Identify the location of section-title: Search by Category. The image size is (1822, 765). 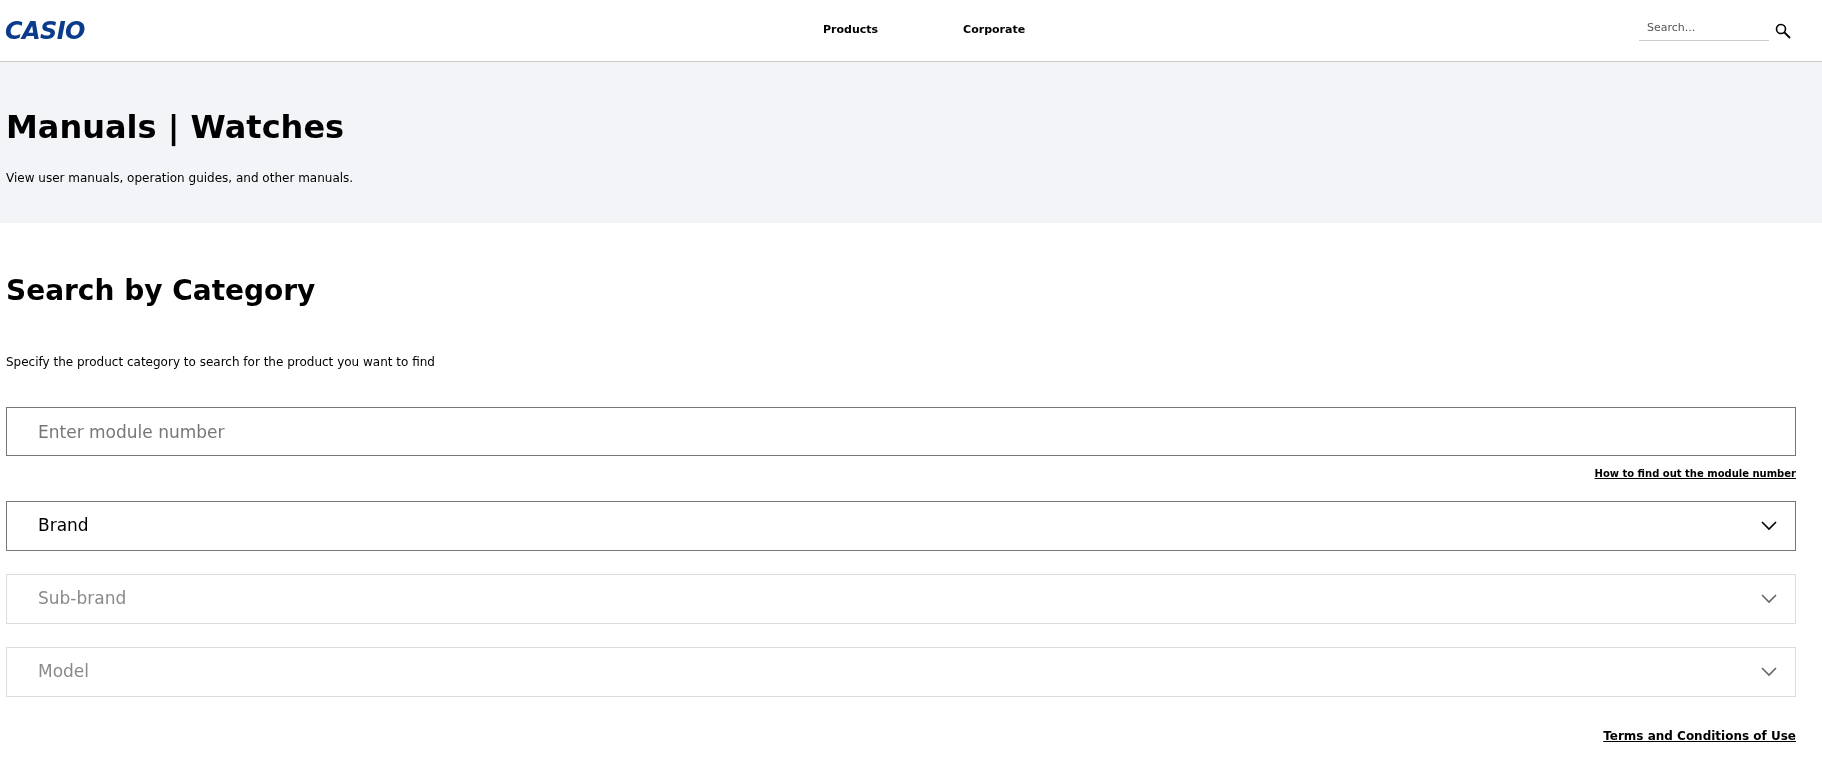
(161, 291).